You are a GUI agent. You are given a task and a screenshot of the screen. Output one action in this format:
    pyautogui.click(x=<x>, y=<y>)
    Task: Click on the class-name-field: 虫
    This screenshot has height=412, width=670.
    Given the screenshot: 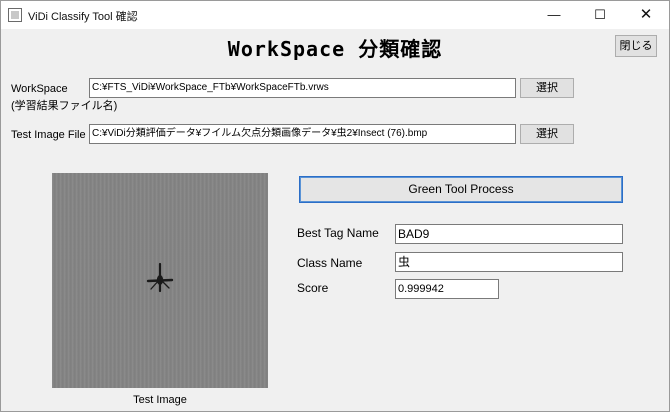 What is the action you would take?
    pyautogui.click(x=509, y=262)
    